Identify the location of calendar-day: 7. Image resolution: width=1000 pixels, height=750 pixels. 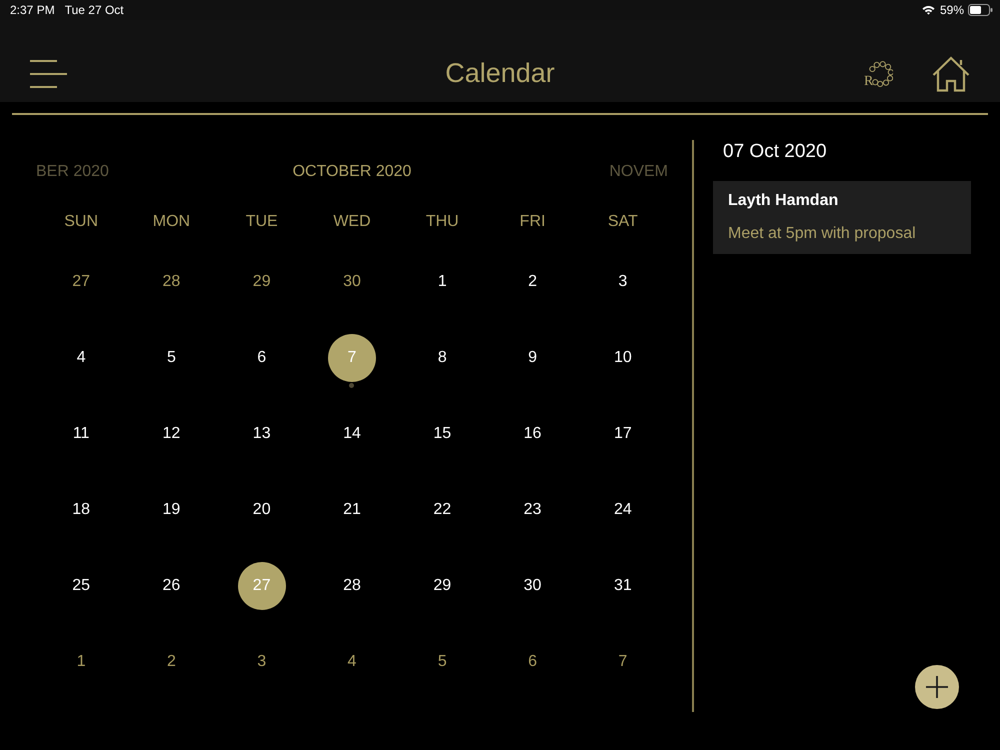
(622, 662).